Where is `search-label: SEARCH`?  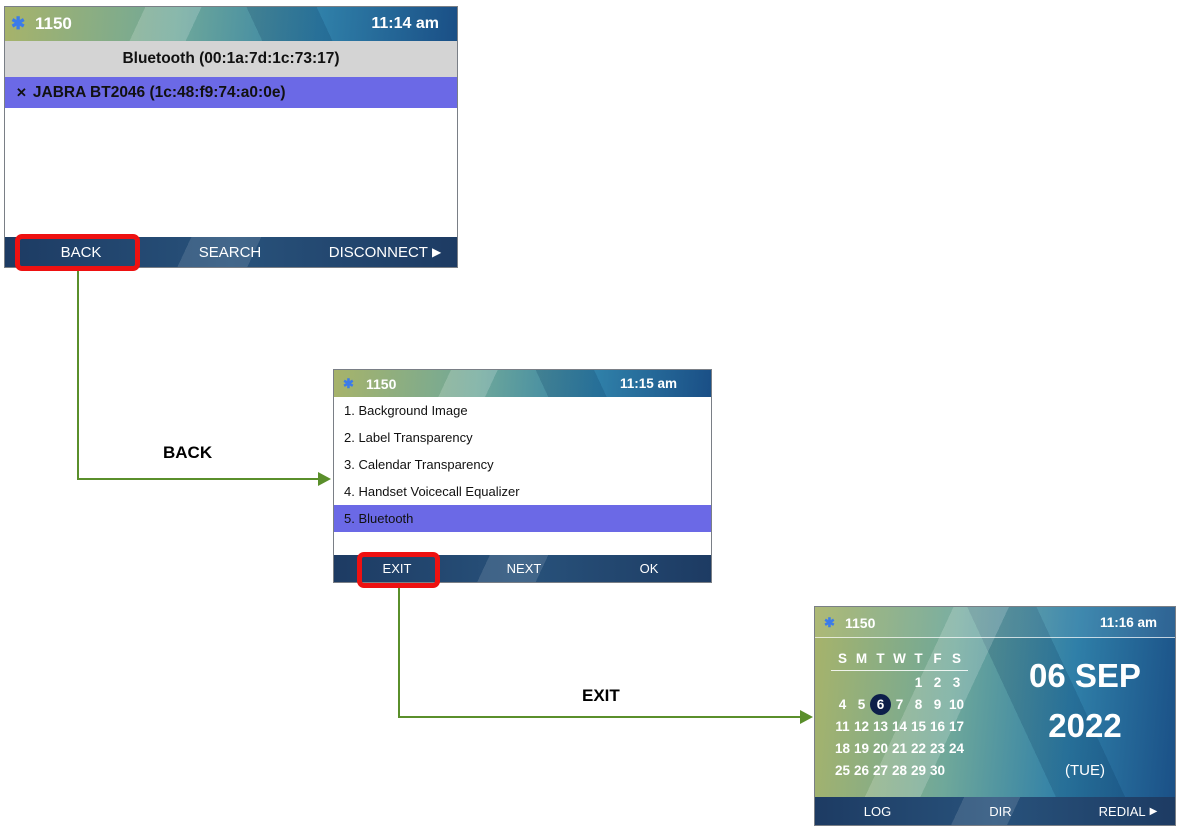
search-label: SEARCH is located at coordinates (230, 252).